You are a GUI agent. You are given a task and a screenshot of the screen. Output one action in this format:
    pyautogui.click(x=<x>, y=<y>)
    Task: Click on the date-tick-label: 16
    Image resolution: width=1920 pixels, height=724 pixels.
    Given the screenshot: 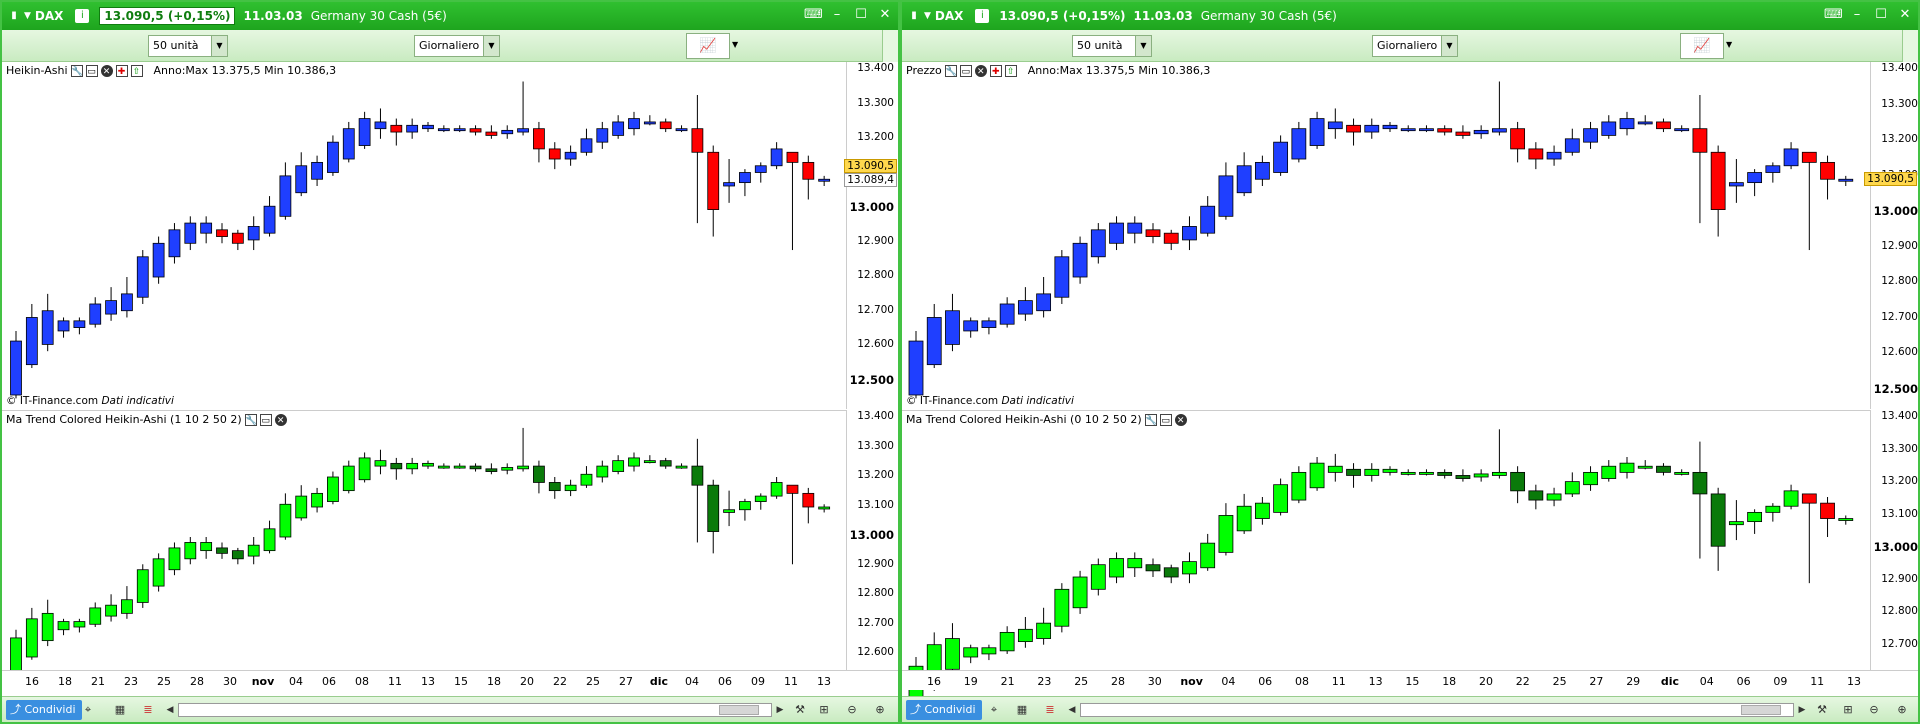 What is the action you would take?
    pyautogui.click(x=32, y=681)
    